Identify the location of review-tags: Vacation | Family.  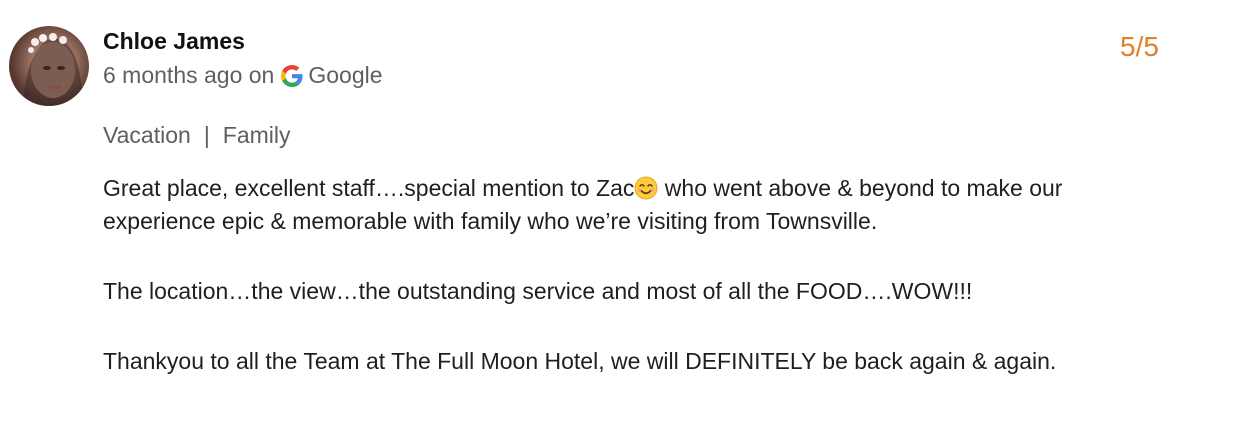
(197, 135).